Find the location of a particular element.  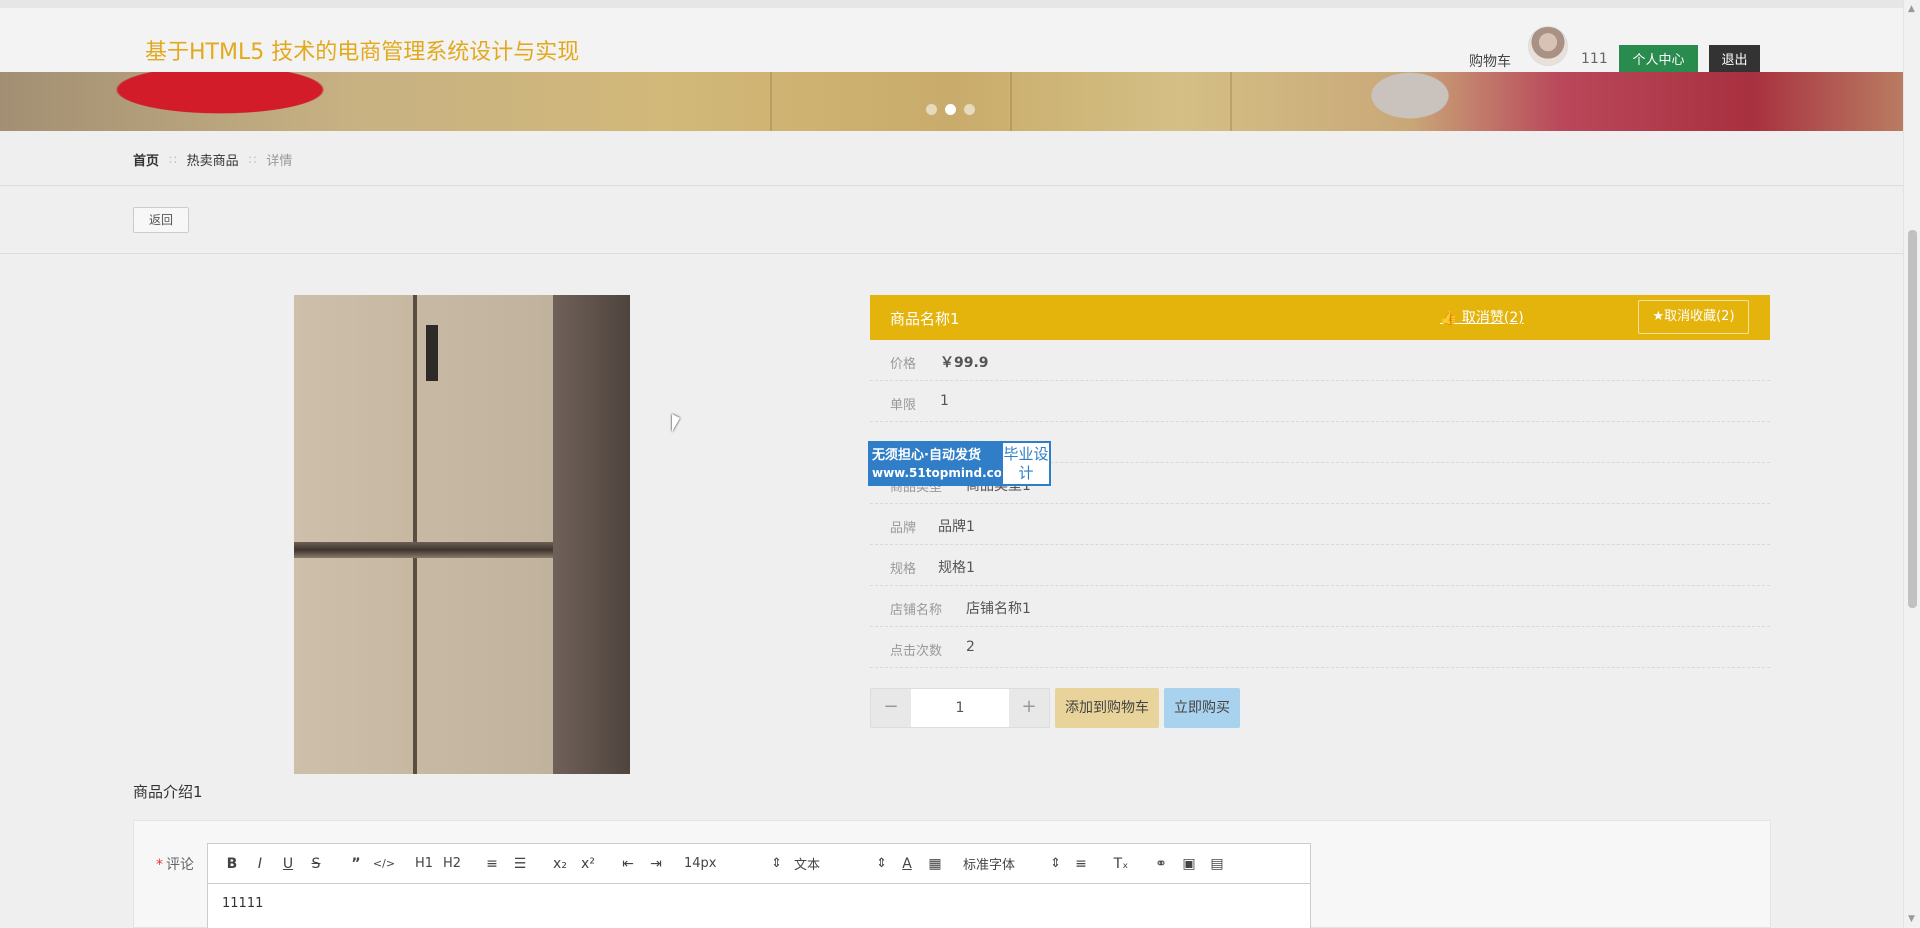

image-icon: ▣ is located at coordinates (1189, 864).